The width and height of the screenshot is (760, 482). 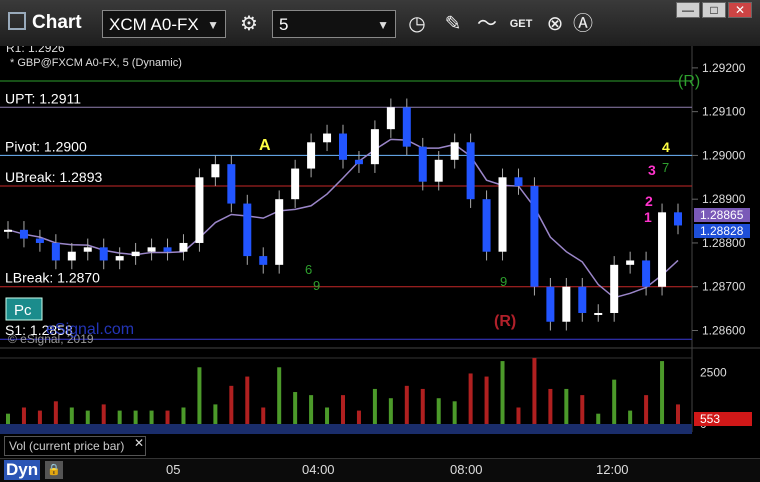 I want to click on header-r1: R1: 1.2926, so click(x=35, y=50).